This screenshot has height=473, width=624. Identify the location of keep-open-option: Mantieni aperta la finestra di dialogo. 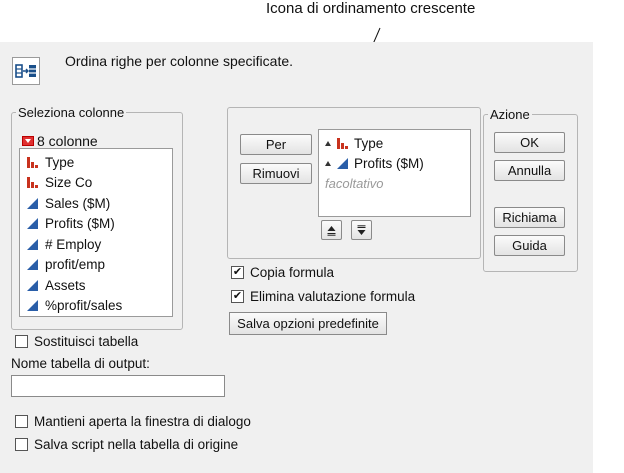
(133, 421).